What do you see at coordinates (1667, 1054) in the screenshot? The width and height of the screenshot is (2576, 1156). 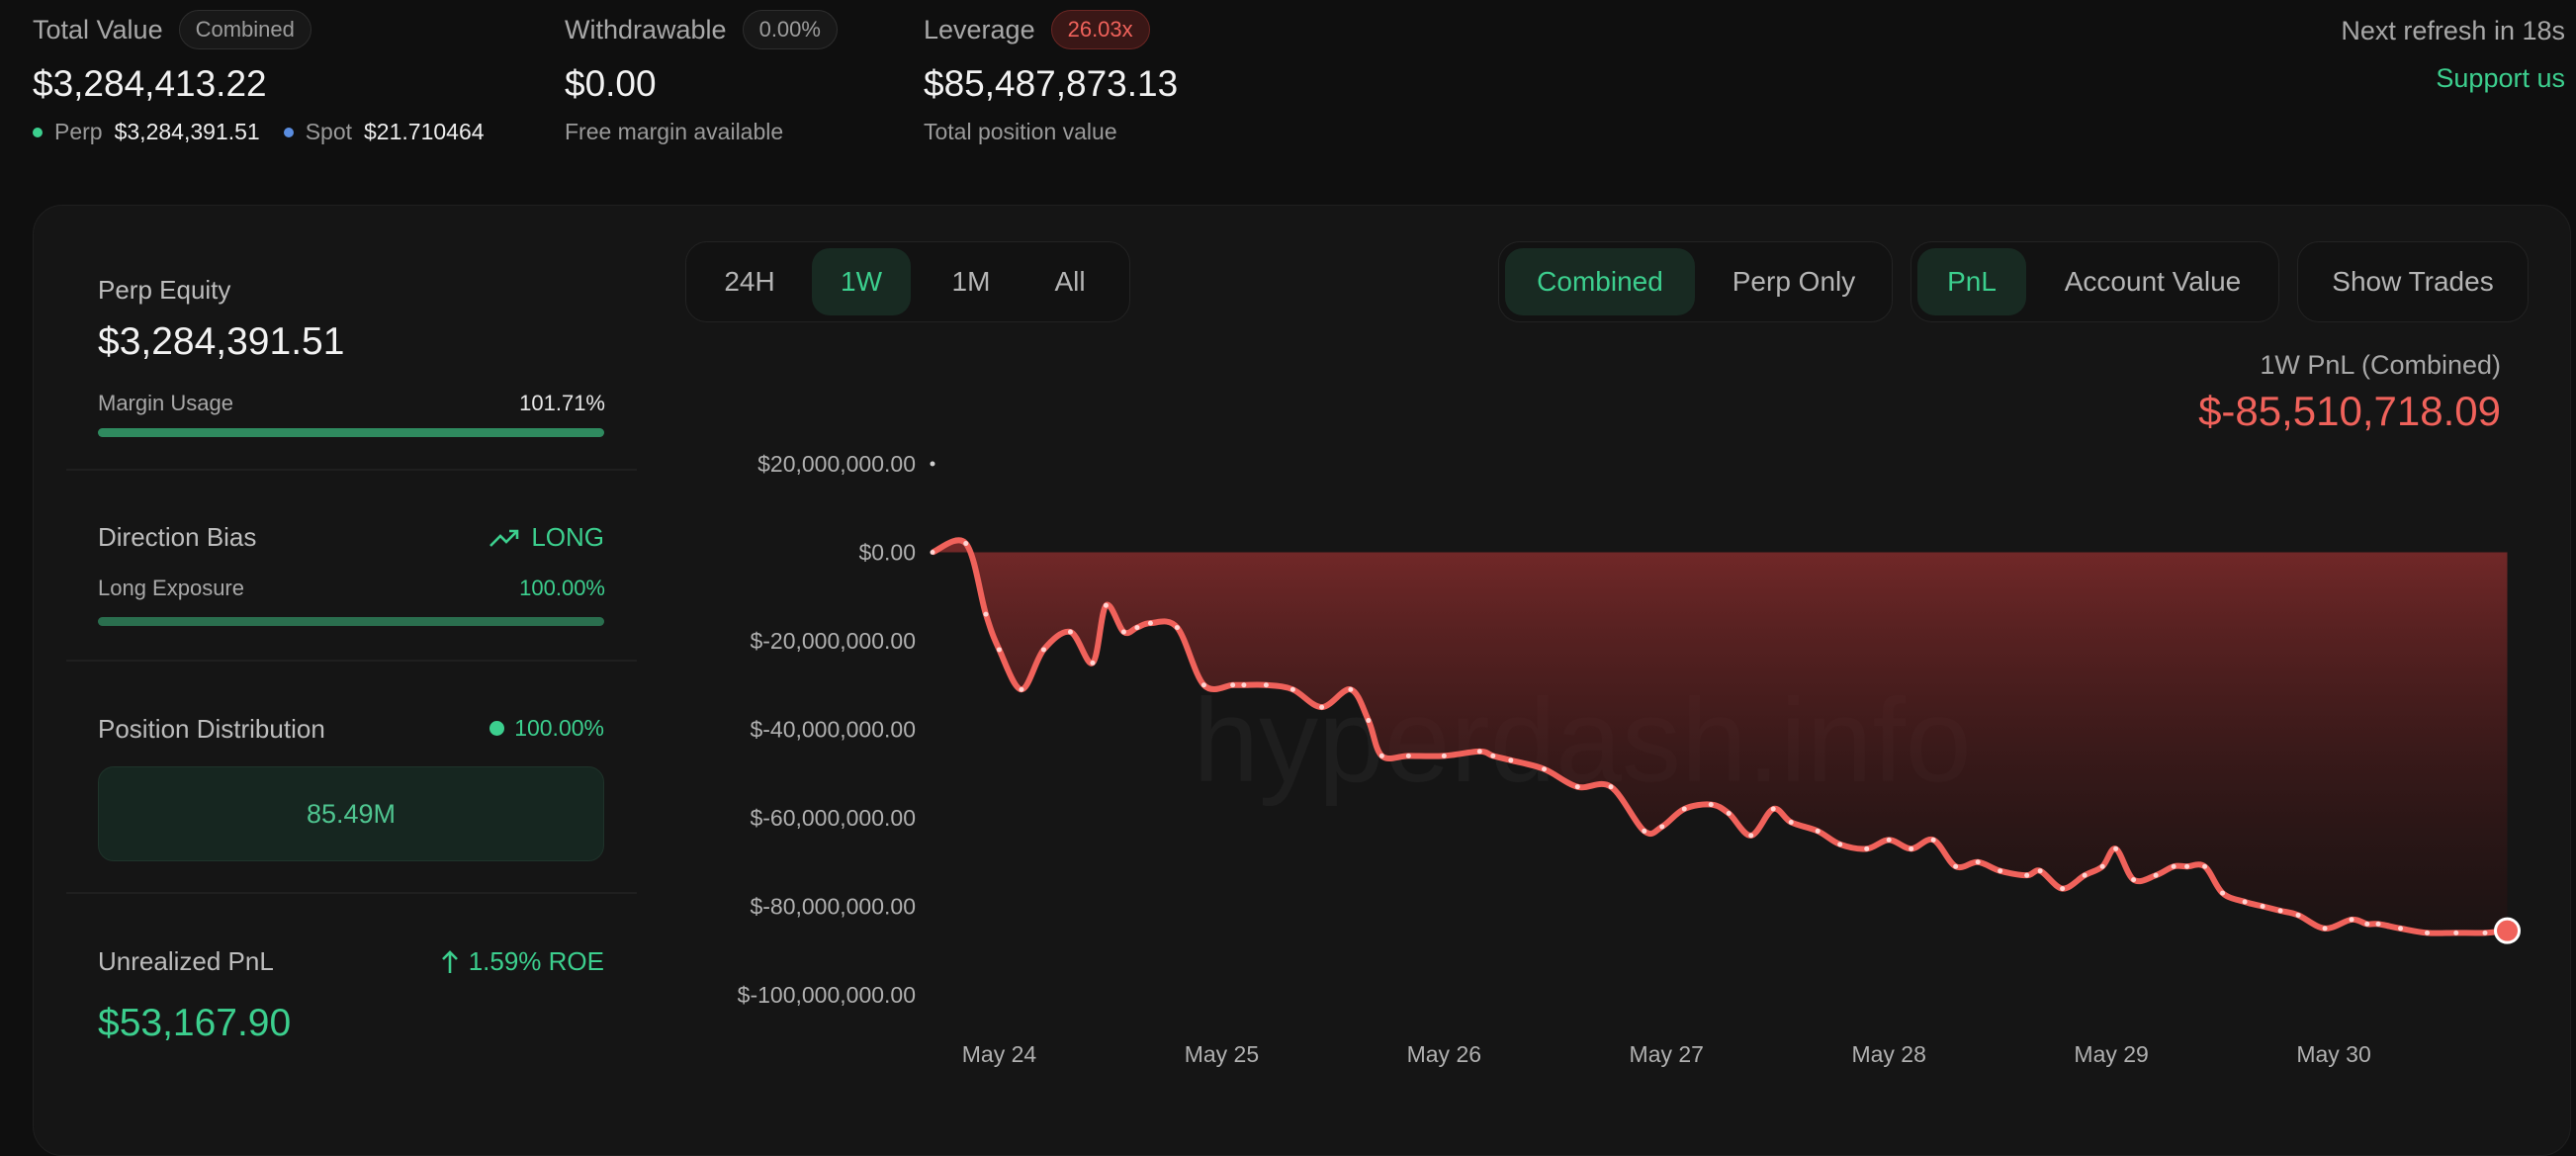 I see `x-tick-label: May 27` at bounding box center [1667, 1054].